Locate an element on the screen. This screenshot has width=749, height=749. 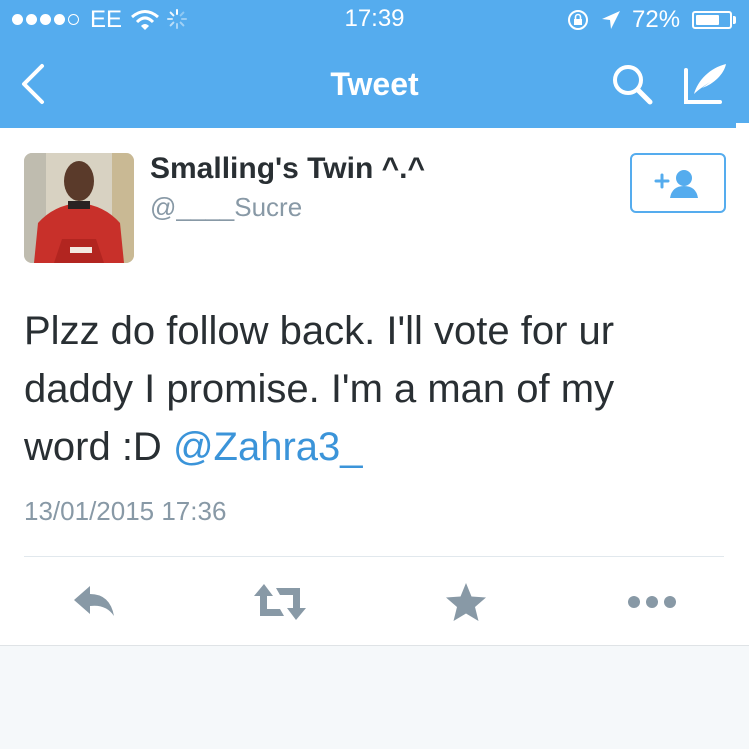
tweet-text-line: daddy I promise. I'm a man of my is located at coordinates (319, 389).